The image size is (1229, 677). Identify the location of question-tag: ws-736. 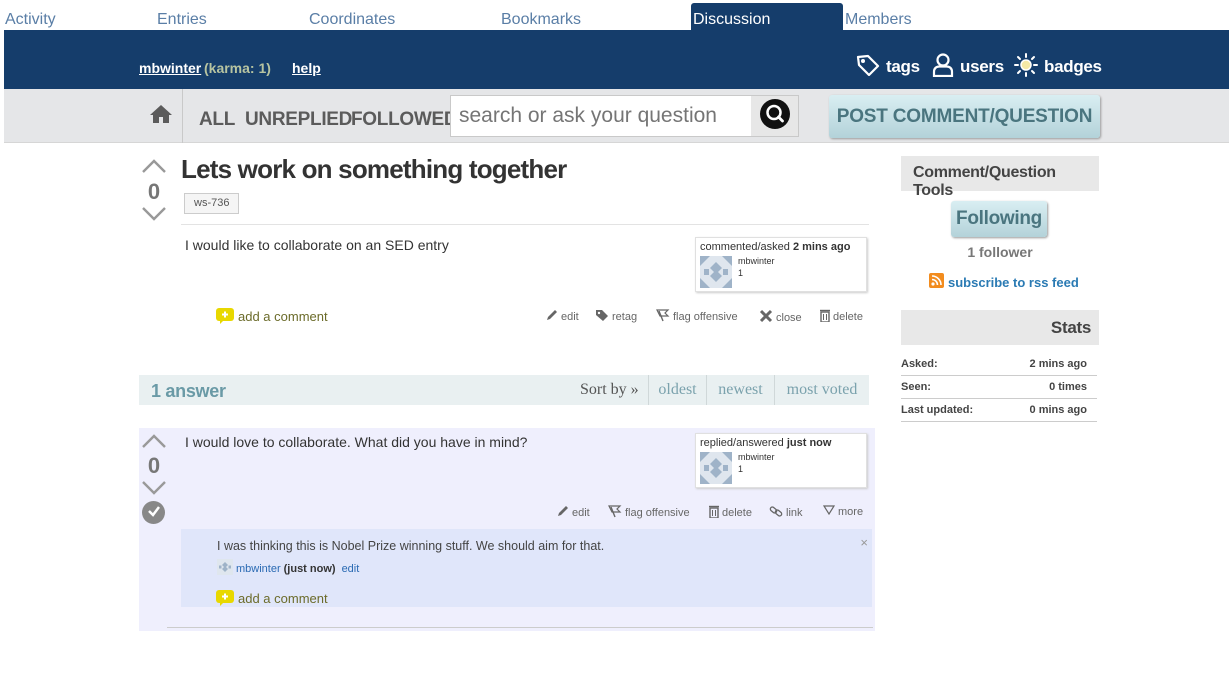
(212, 203).